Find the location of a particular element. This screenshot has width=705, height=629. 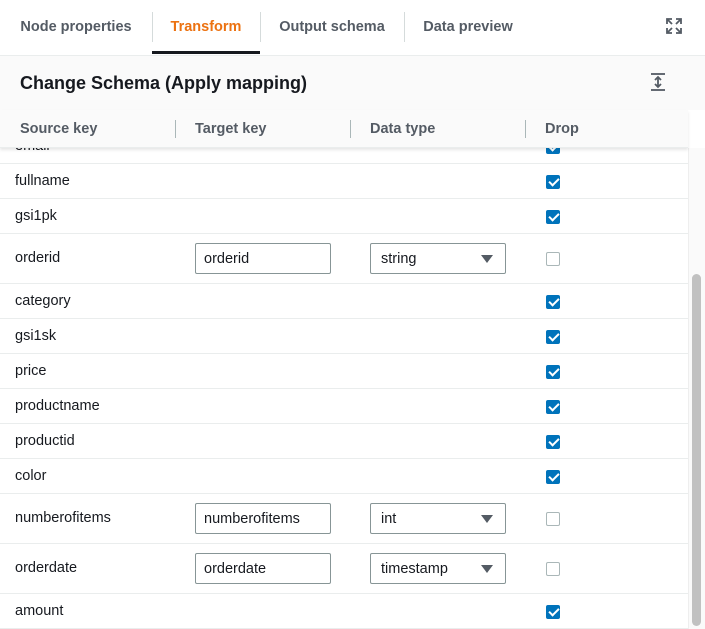

table-row: gsi1pk is located at coordinates (344, 216).